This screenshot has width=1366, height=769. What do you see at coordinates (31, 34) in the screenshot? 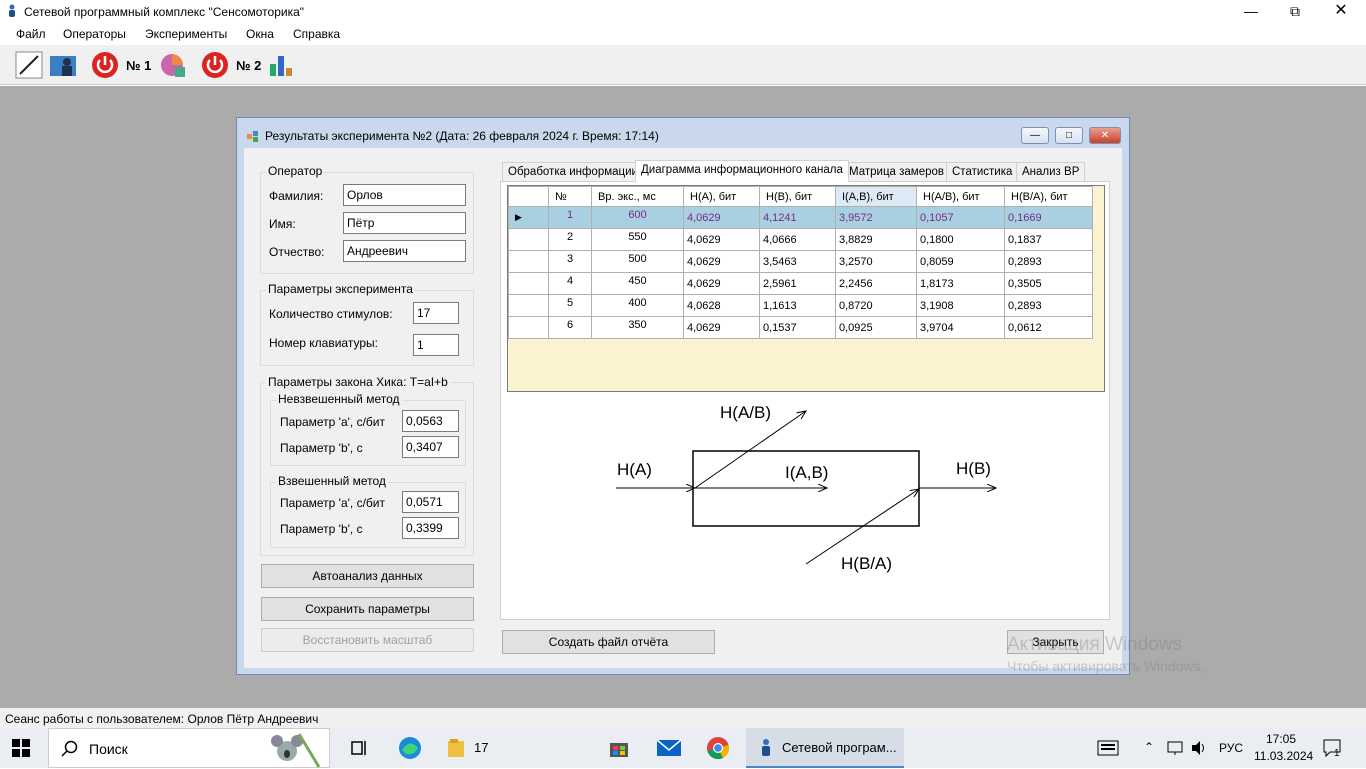
I see `menu-file: Файл` at bounding box center [31, 34].